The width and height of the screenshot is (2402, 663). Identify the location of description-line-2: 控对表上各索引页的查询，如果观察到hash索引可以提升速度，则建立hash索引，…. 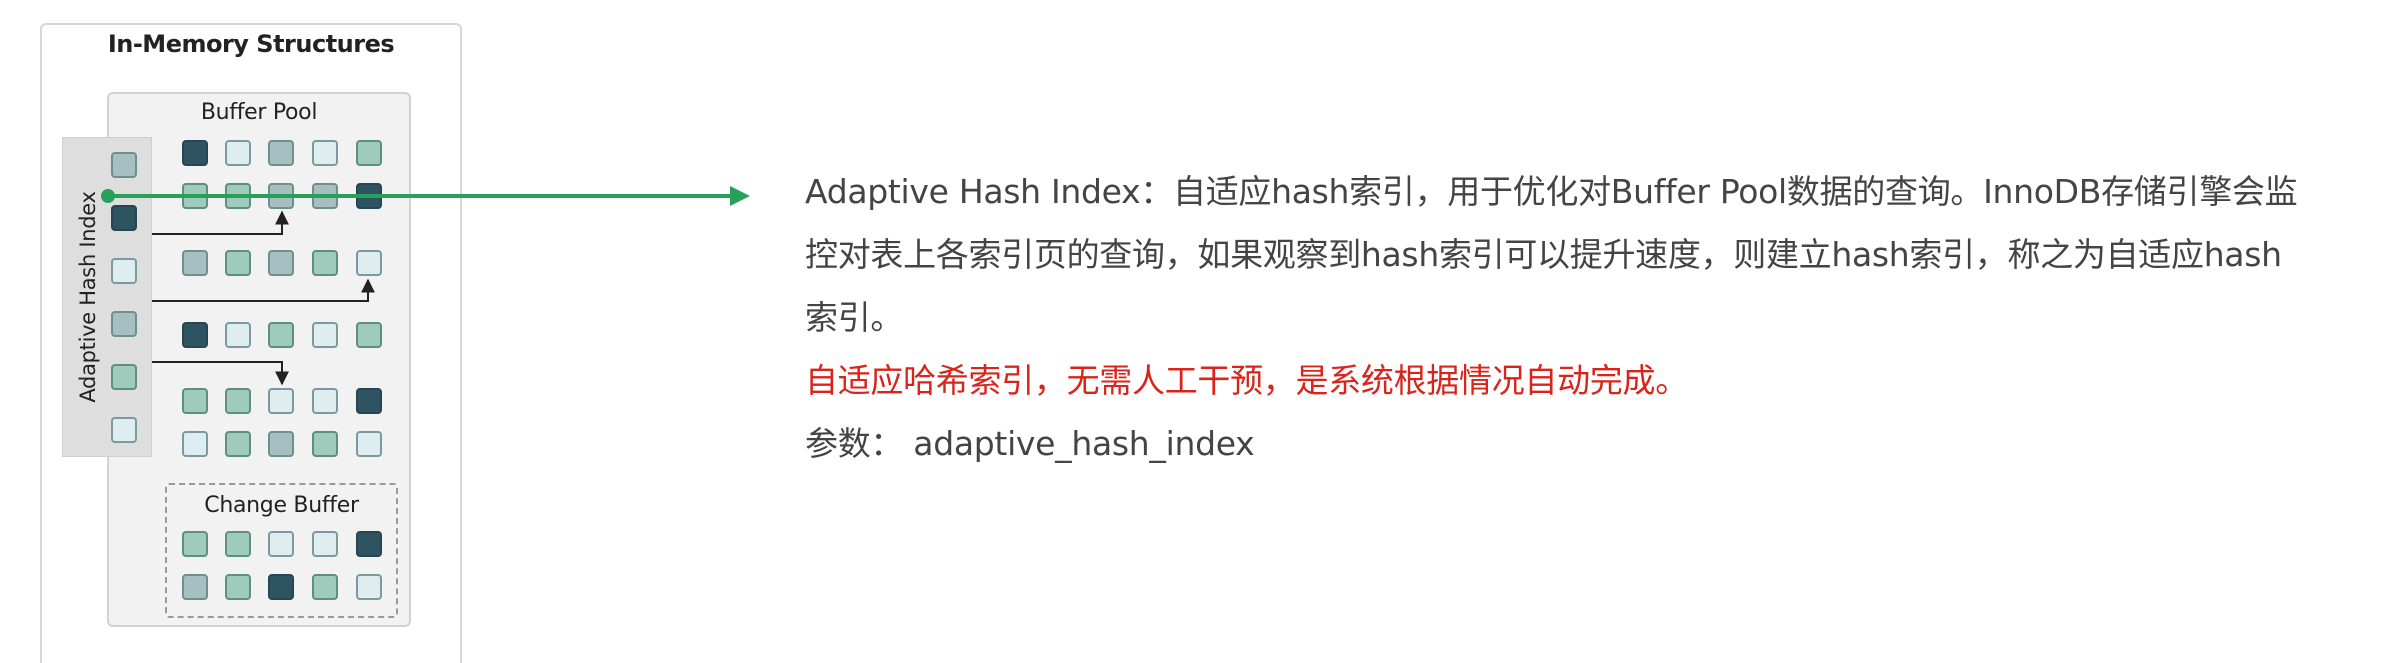
(1543, 254).